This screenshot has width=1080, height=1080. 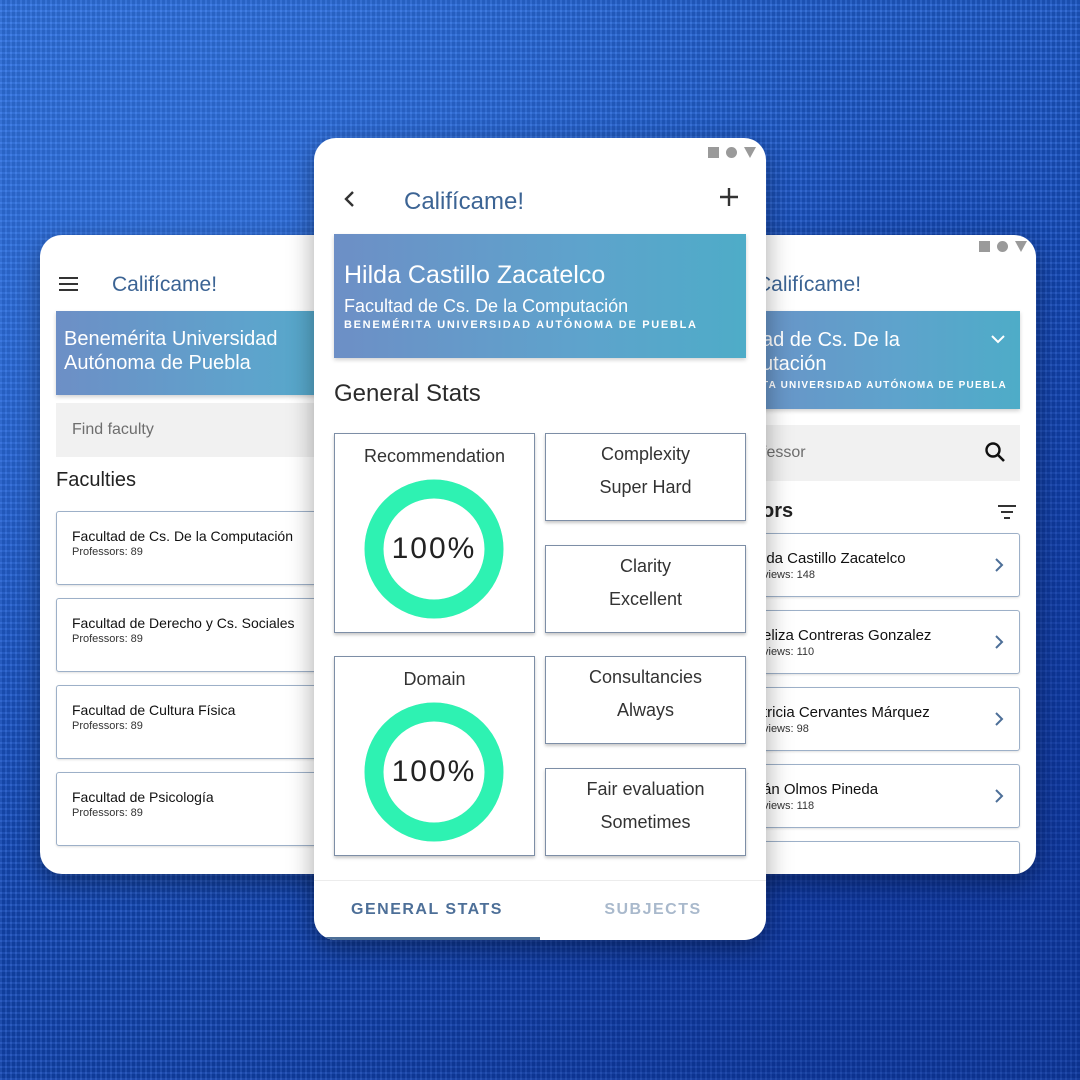 I want to click on stat-value: Excellent, so click(x=645, y=599).